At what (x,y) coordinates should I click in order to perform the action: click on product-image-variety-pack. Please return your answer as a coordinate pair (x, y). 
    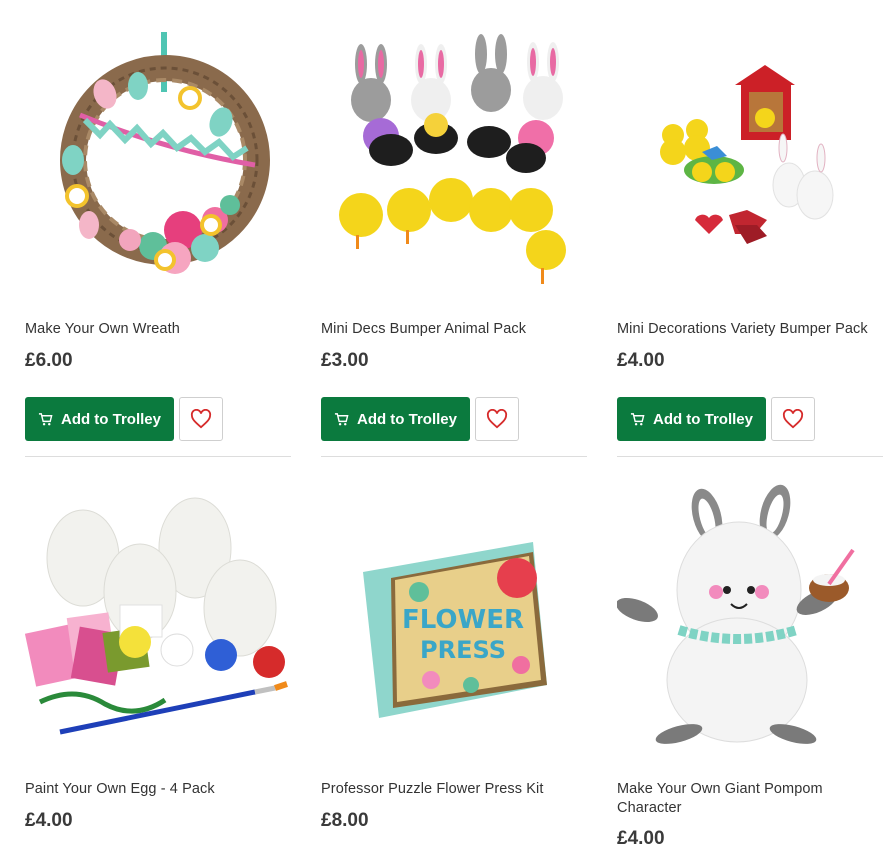
    Looking at the image, I should click on (750, 158).